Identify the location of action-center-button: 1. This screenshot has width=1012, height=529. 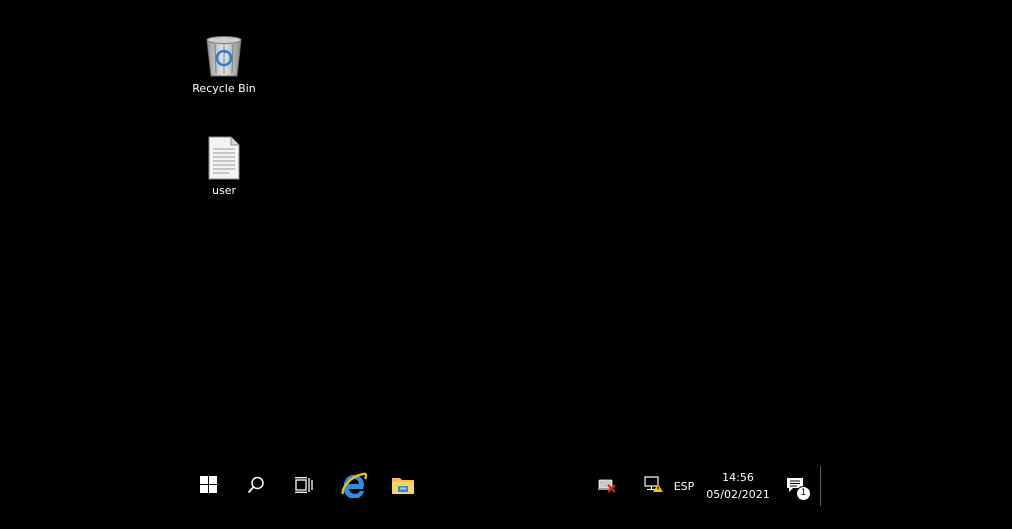
(795, 486).